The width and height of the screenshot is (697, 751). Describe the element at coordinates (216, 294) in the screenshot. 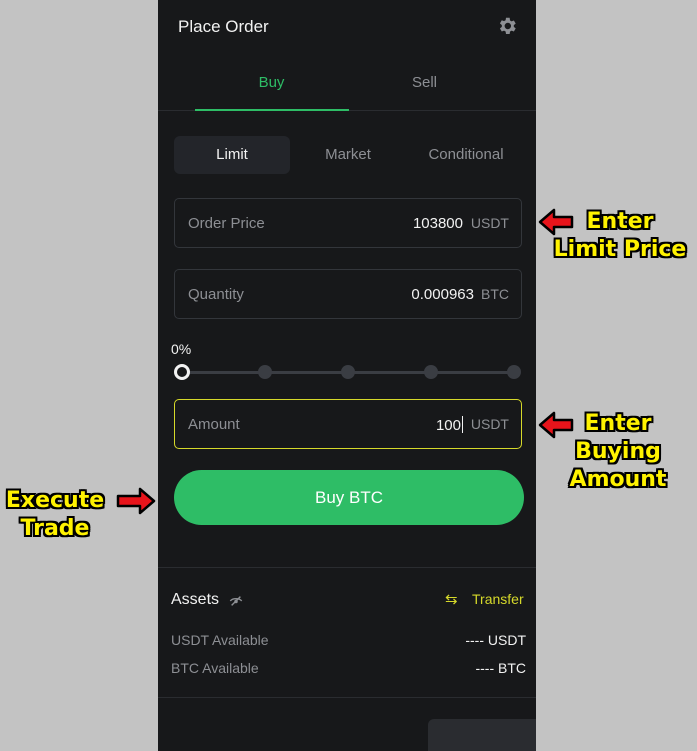

I see `quantity-label: Quantity` at that location.